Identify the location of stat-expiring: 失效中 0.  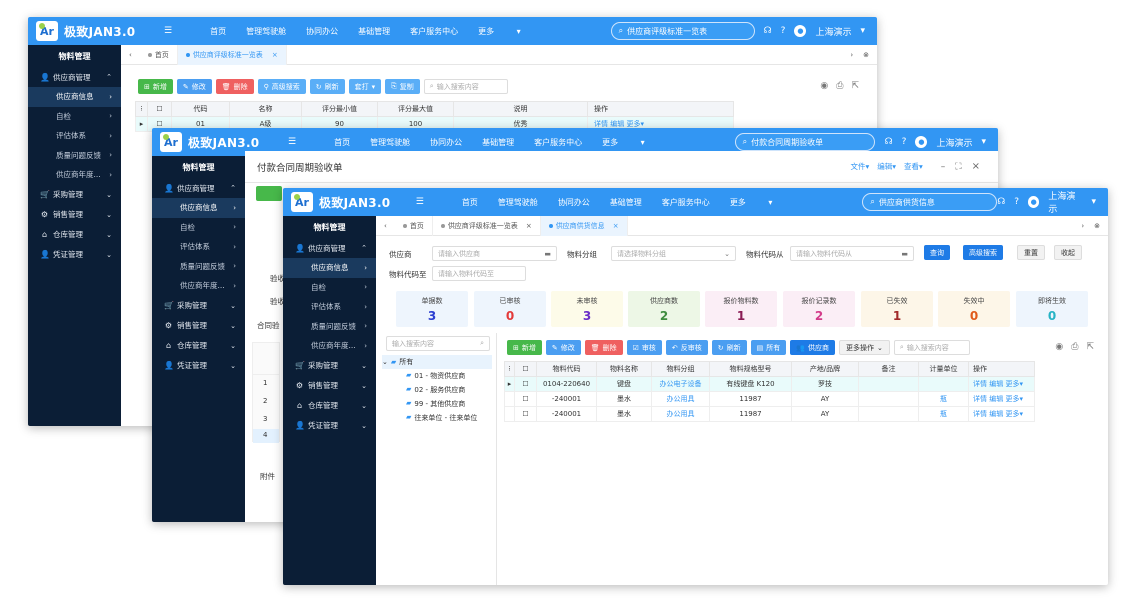
(974, 309).